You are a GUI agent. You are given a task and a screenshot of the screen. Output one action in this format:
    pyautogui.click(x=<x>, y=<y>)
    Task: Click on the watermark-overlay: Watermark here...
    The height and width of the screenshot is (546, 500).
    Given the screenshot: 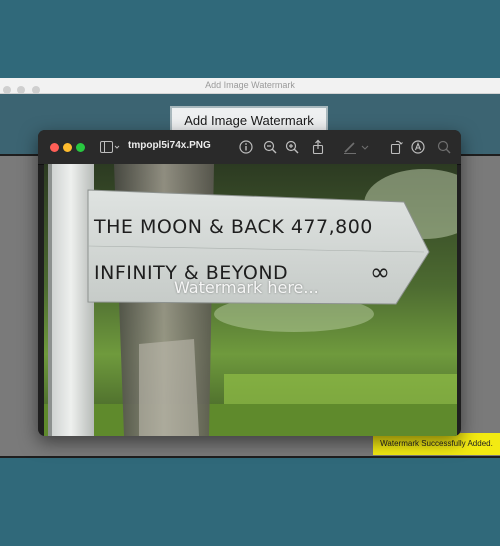 What is the action you would take?
    pyautogui.click(x=246, y=287)
    